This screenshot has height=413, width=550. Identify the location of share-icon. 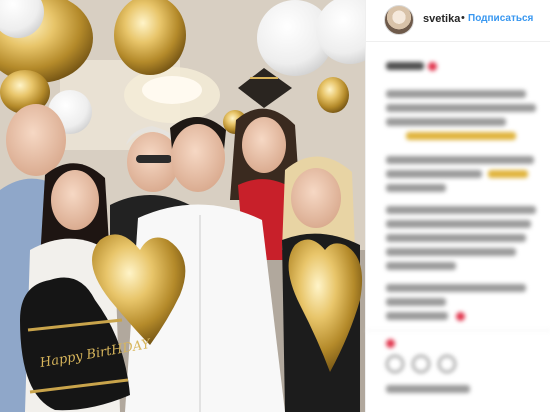
(447, 364).